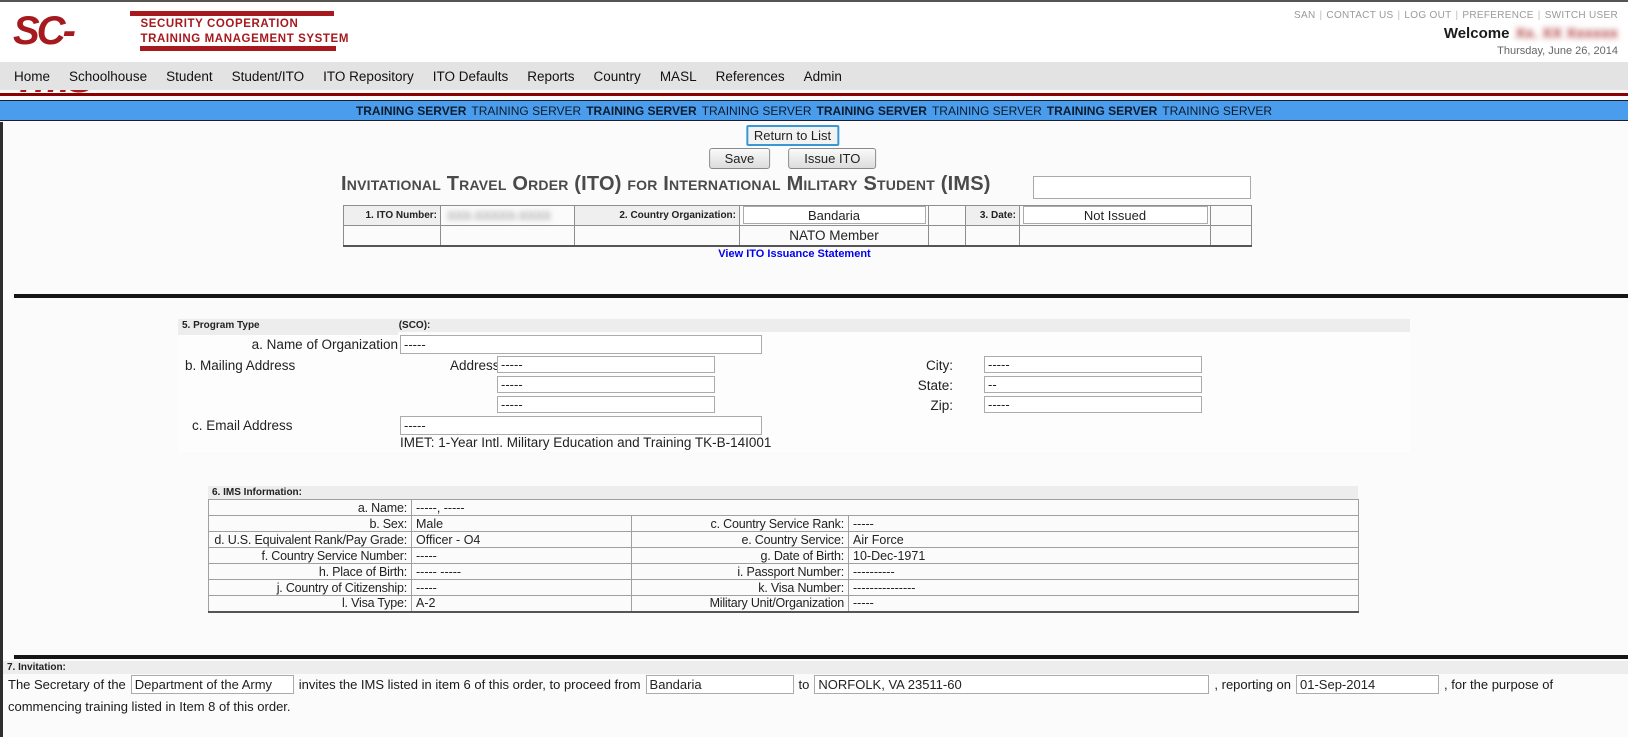 The height and width of the screenshot is (737, 1628). What do you see at coordinates (1093, 384) in the screenshot?
I see `state-input` at bounding box center [1093, 384].